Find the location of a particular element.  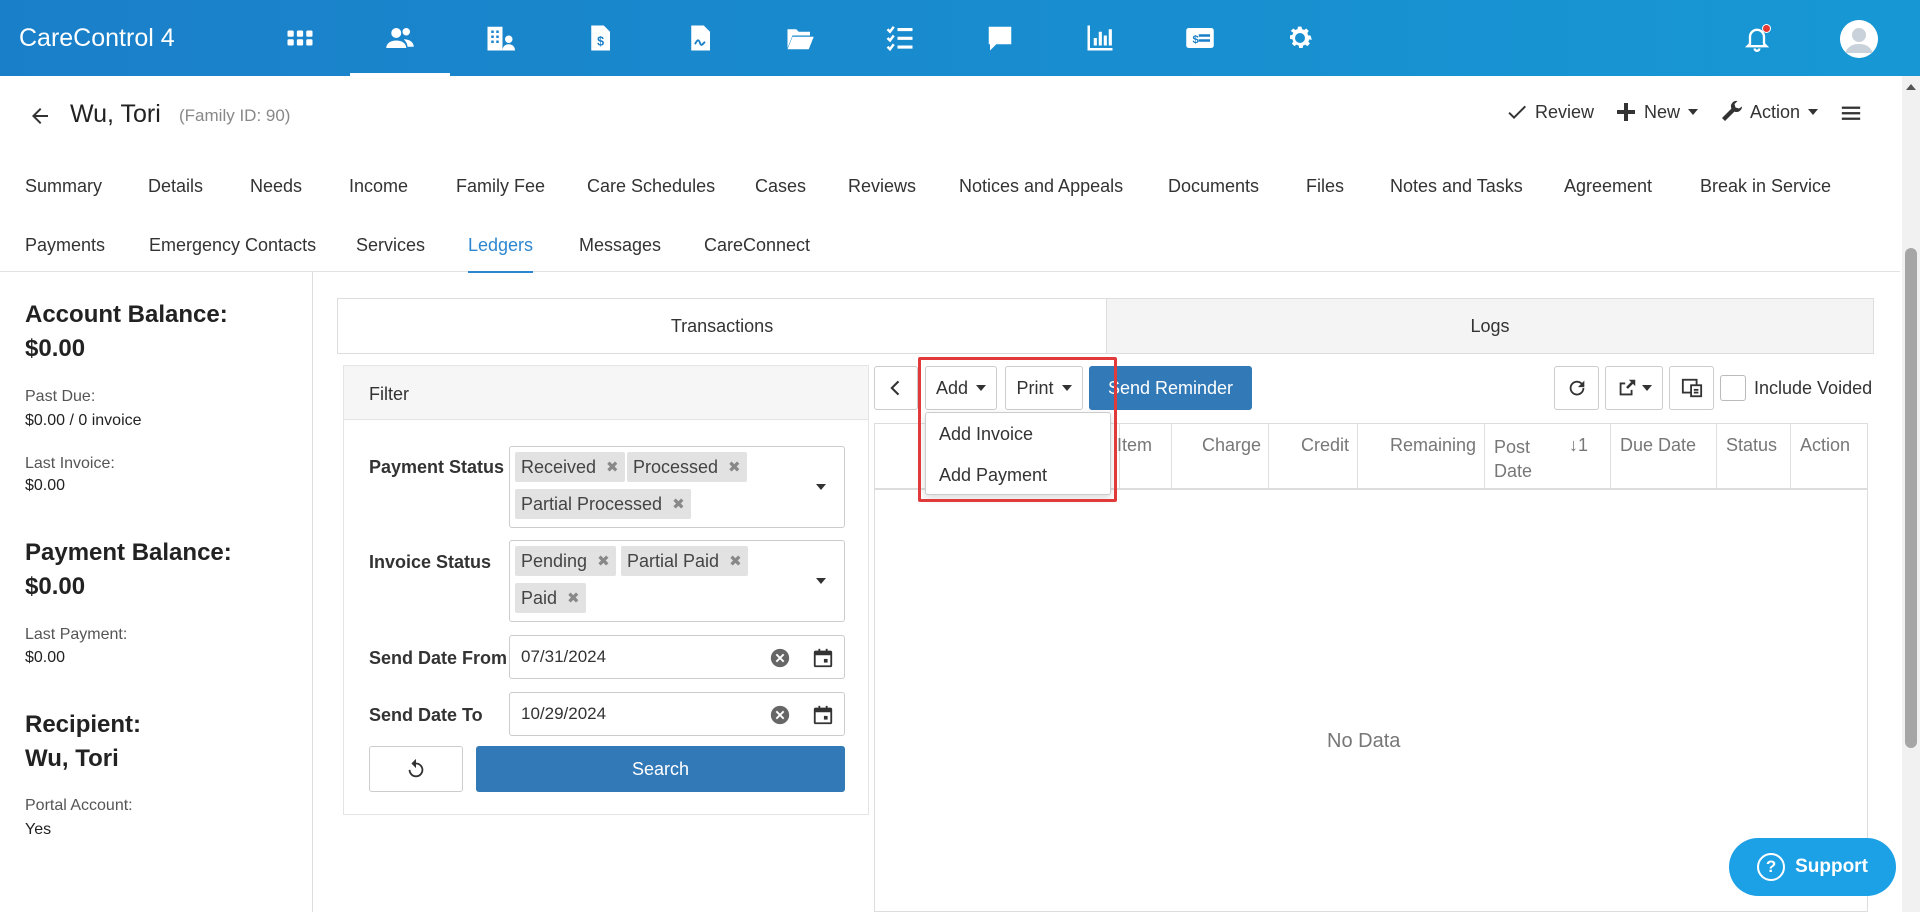

column-charge: Charge is located at coordinates (1220, 456).